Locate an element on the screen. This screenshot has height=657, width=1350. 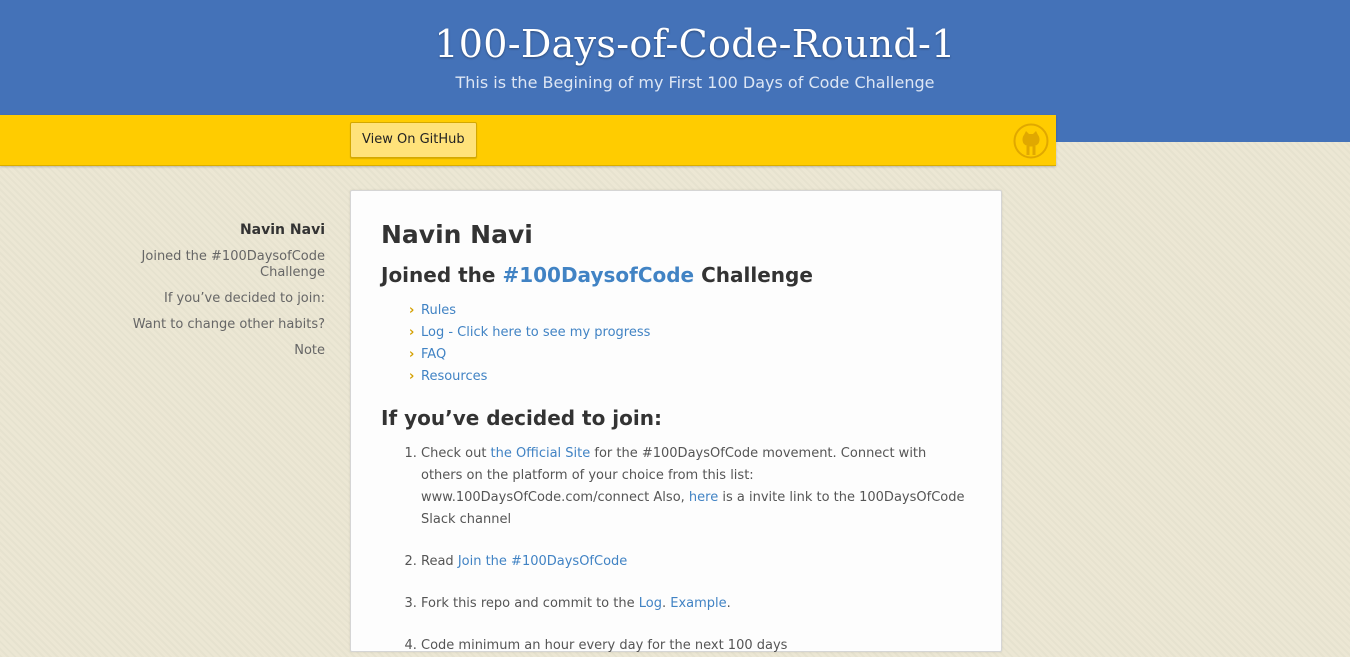
sidebar-item-note: Note is located at coordinates (212, 351).